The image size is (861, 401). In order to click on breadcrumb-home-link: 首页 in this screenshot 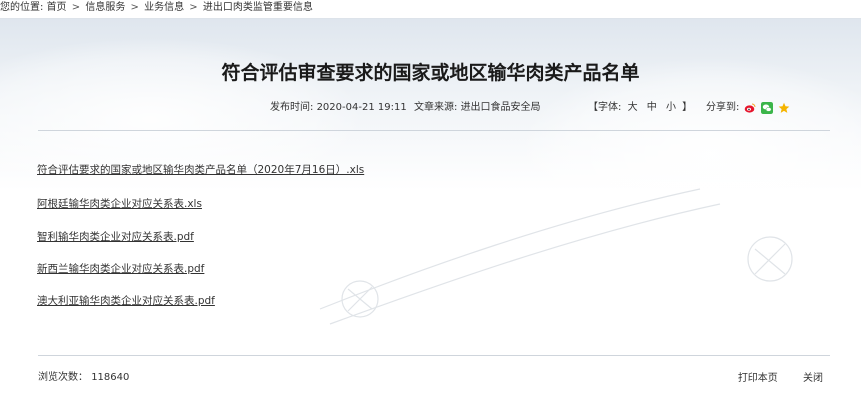, I will do `click(57, 7)`.